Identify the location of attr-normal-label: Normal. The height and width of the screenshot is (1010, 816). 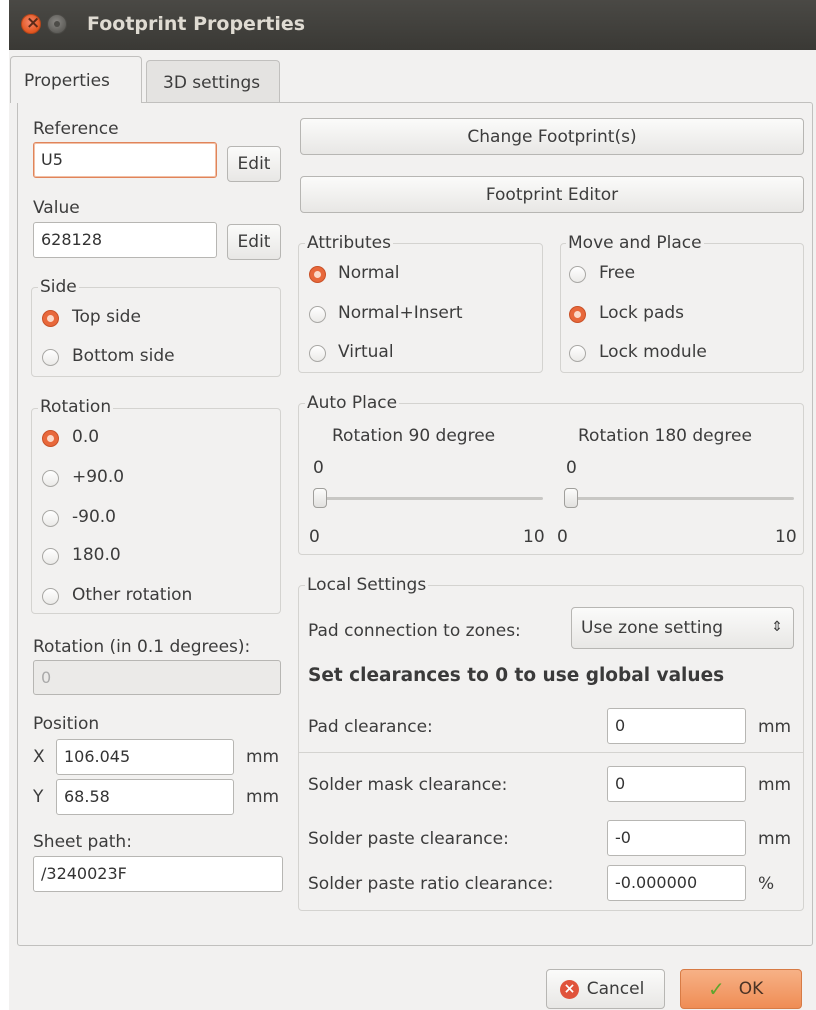
(369, 273).